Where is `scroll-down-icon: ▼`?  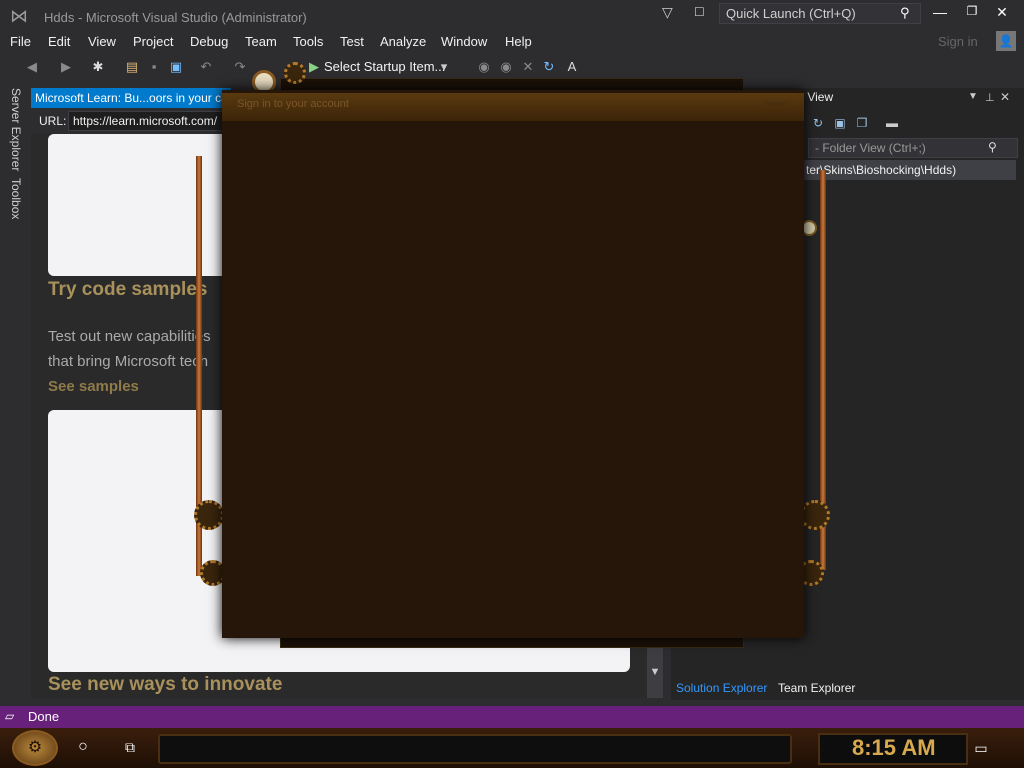
scroll-down-icon: ▼ is located at coordinates (655, 676).